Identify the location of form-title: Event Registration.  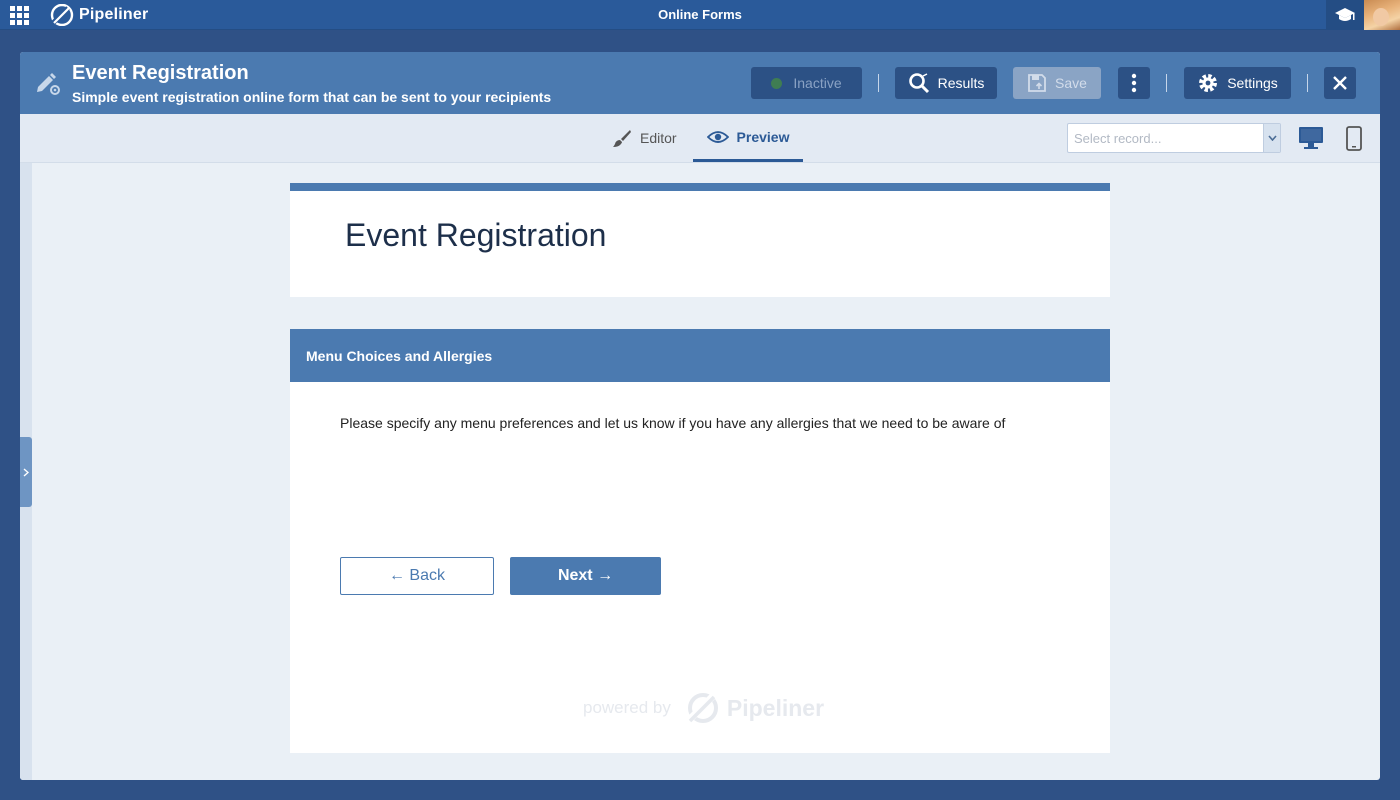
(476, 235).